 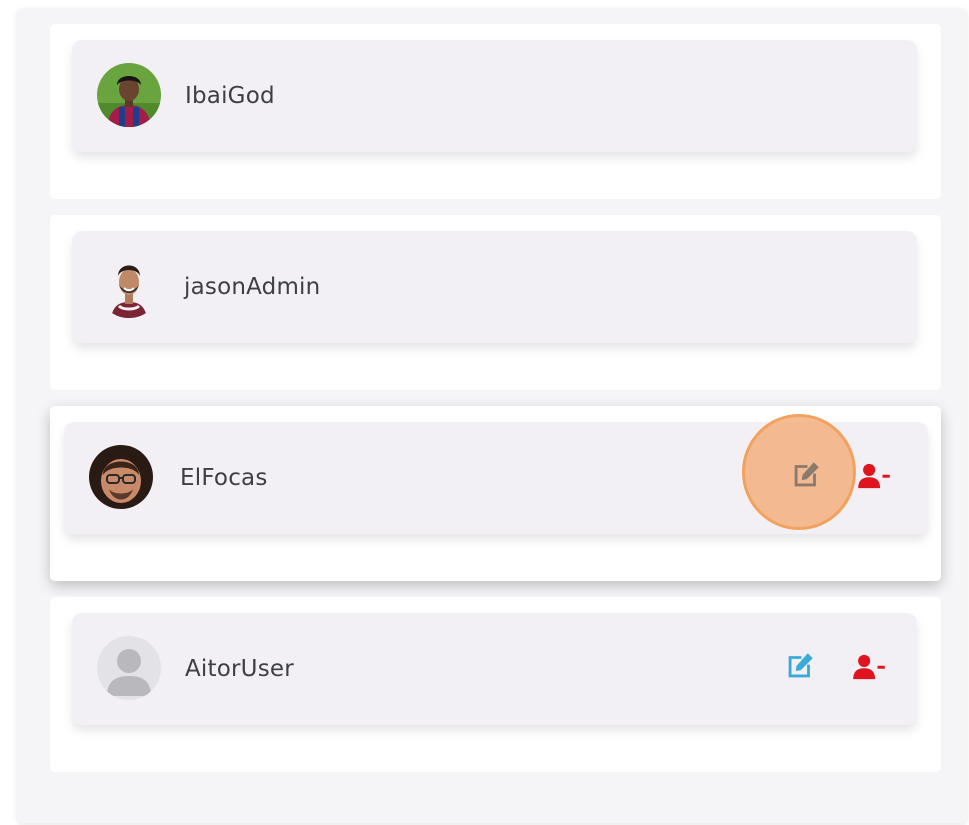 I want to click on default-user-icon, so click(x=129, y=668).